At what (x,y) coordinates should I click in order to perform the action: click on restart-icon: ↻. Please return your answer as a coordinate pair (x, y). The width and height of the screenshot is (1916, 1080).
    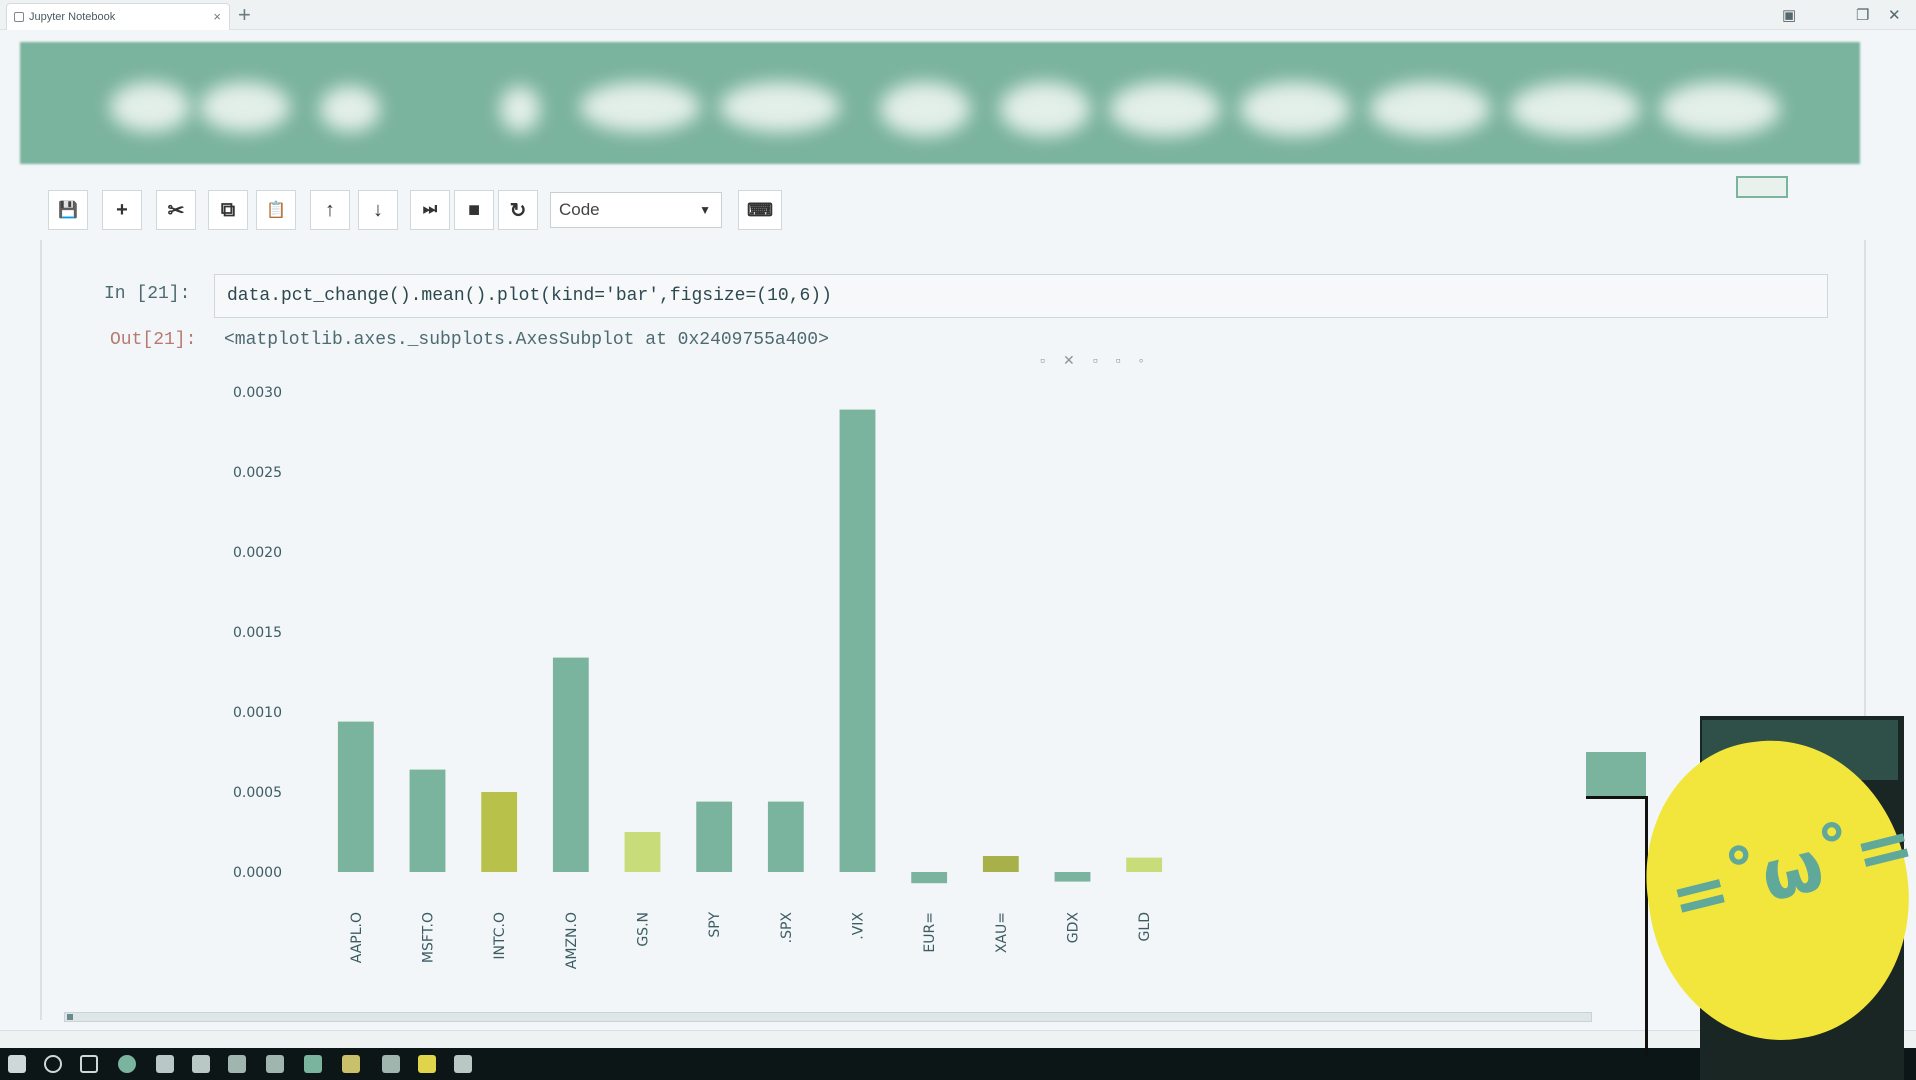
    Looking at the image, I should click on (518, 210).